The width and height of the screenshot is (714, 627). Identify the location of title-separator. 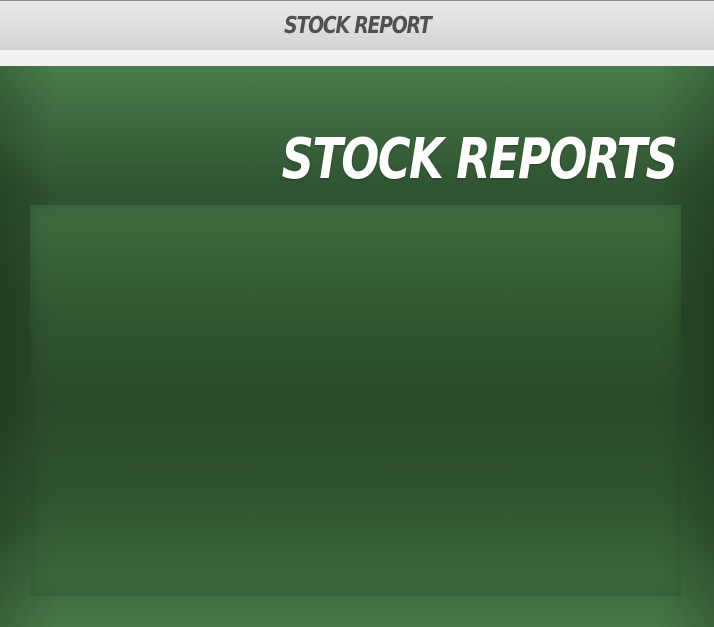
(357, 58).